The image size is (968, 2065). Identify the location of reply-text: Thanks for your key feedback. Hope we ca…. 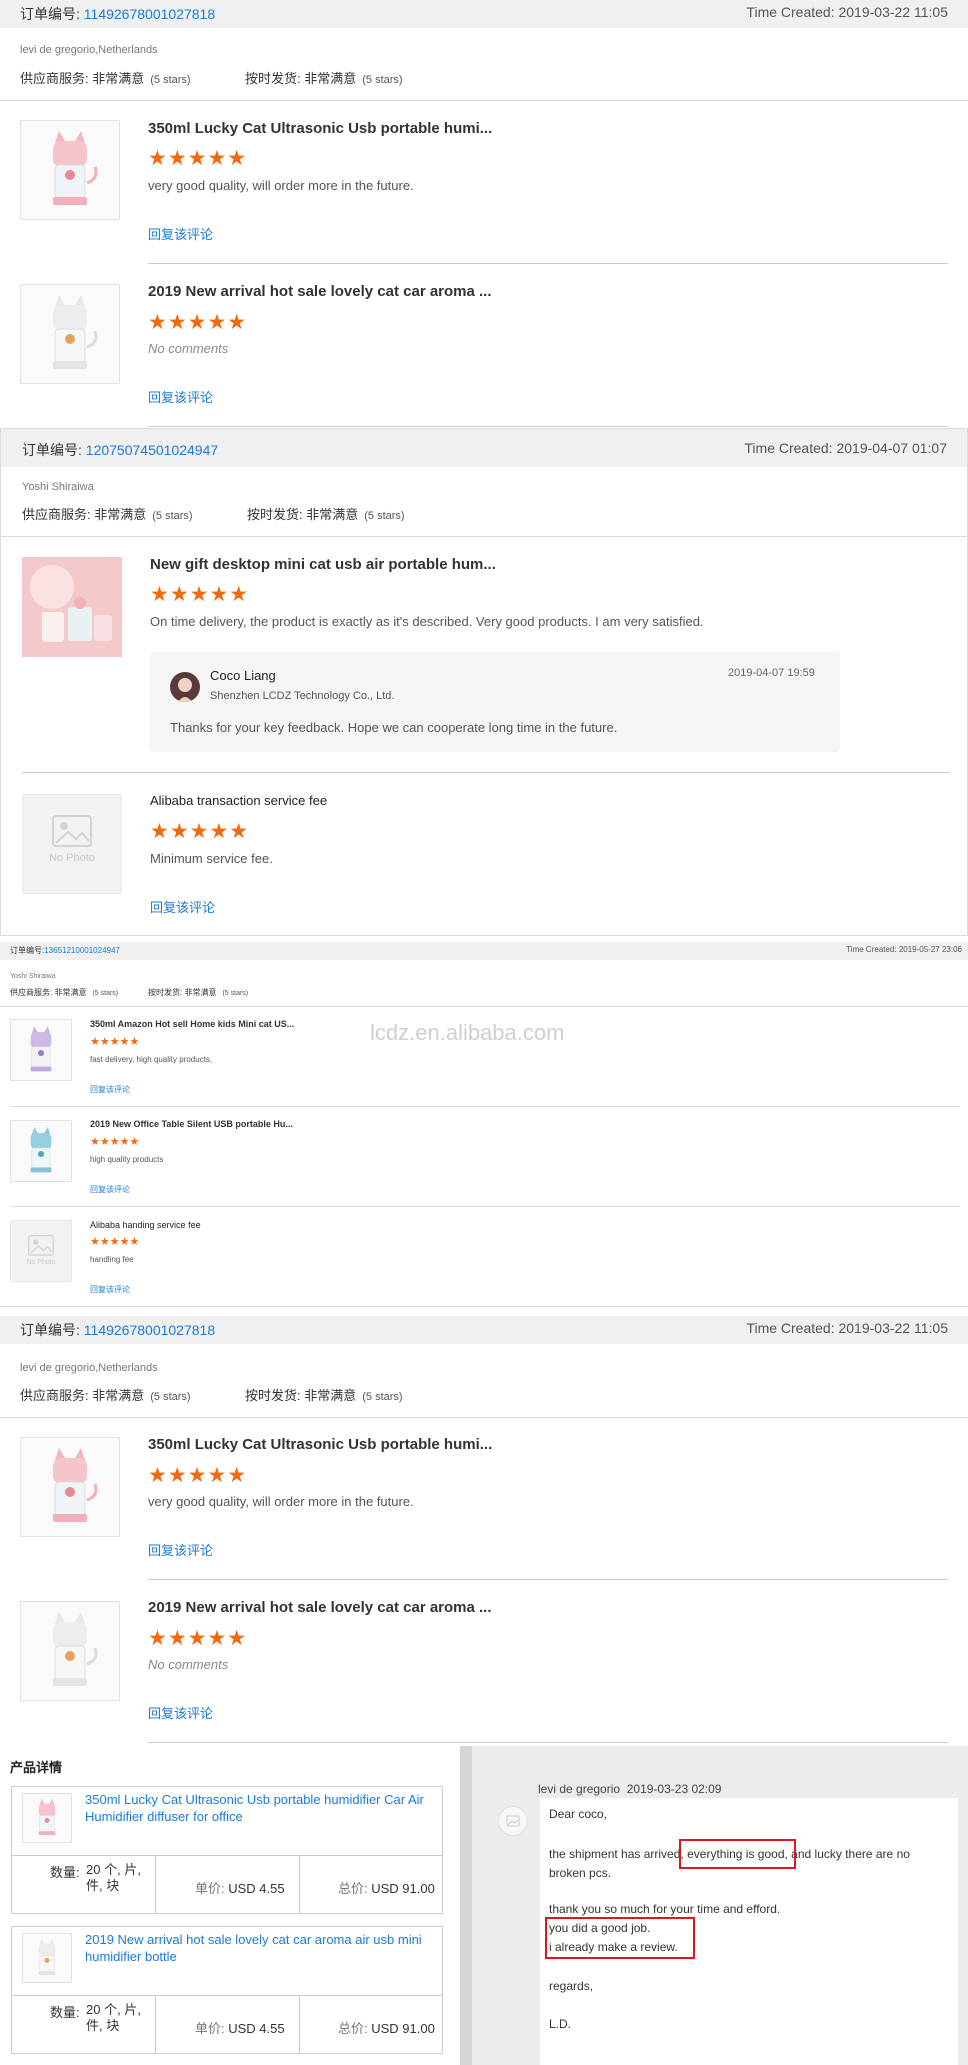
(394, 727).